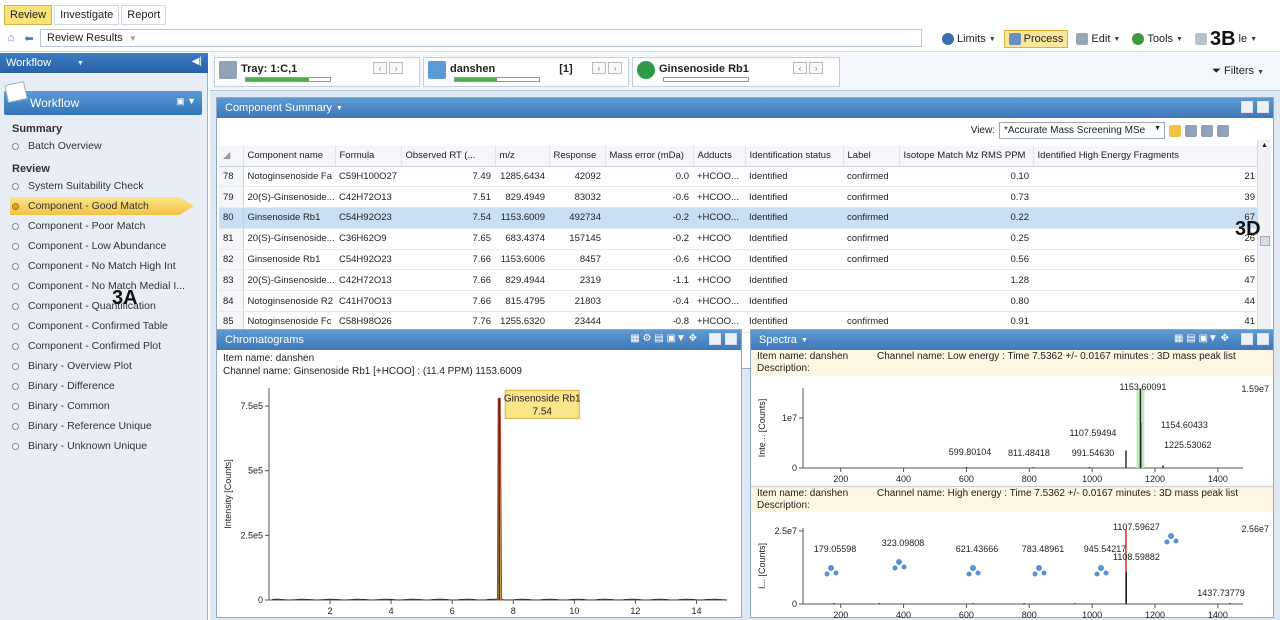 This screenshot has width=1280, height=620. Describe the element at coordinates (577, 156) in the screenshot. I see `column-header: Response` at that location.